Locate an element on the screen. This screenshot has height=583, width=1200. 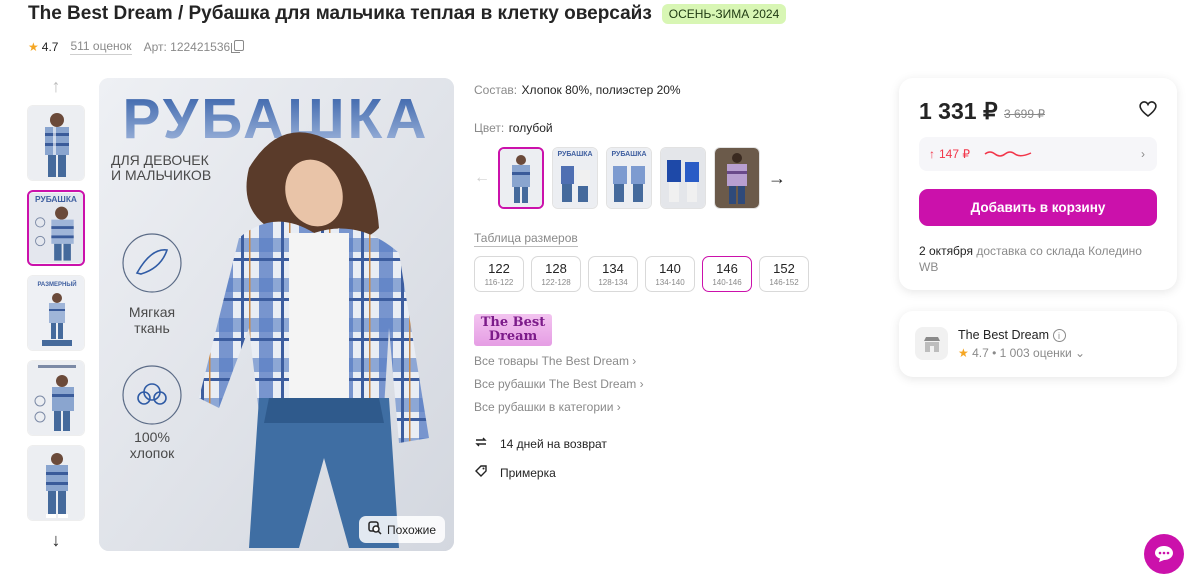
chevron-right-icon: › is located at coordinates (1143, 154).